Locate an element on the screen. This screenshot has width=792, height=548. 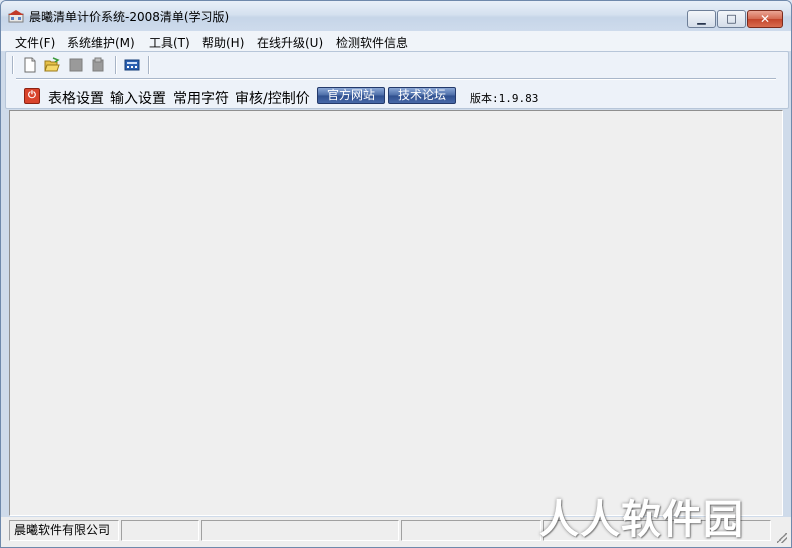
toolbar-grip is located at coordinates (12, 65).